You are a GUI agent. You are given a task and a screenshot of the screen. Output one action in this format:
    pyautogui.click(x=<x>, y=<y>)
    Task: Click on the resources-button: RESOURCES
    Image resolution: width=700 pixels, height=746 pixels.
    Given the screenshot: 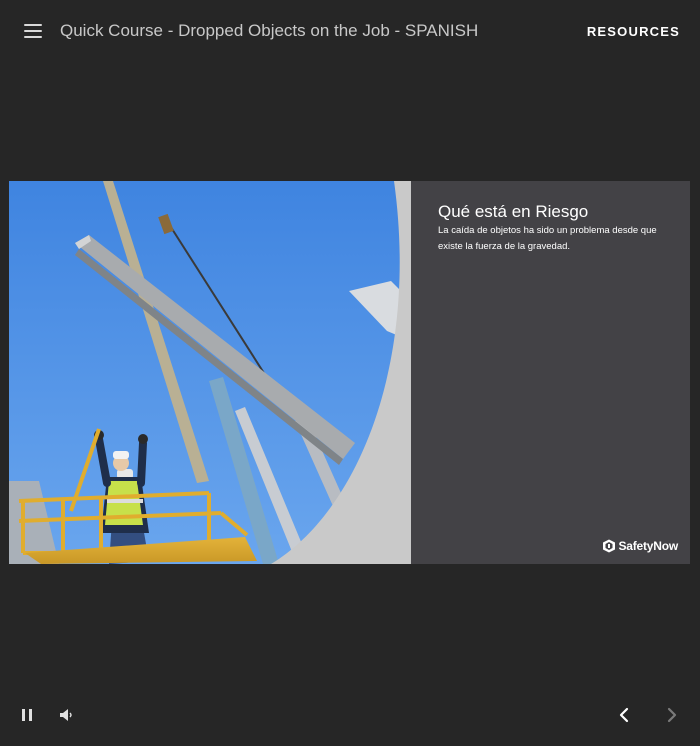 What is the action you would take?
    pyautogui.click(x=633, y=31)
    